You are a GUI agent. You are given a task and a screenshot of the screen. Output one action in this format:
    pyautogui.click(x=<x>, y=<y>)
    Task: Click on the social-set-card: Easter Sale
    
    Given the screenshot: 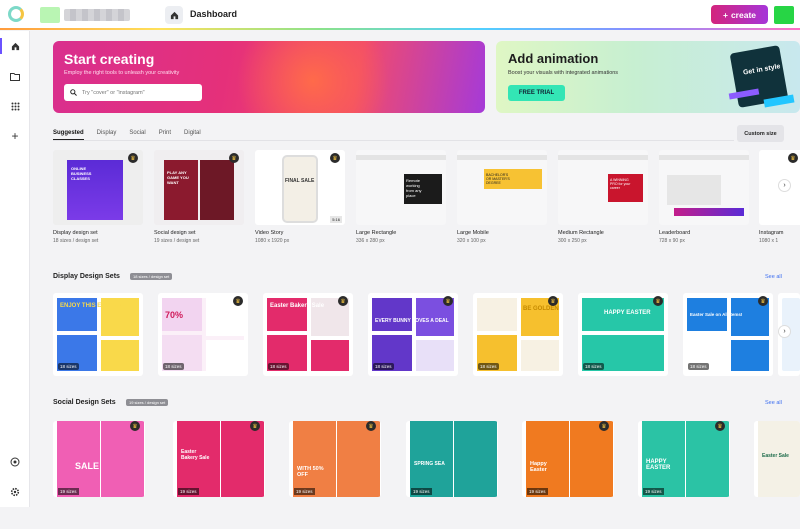 What is the action you would take?
    pyautogui.click(x=777, y=459)
    